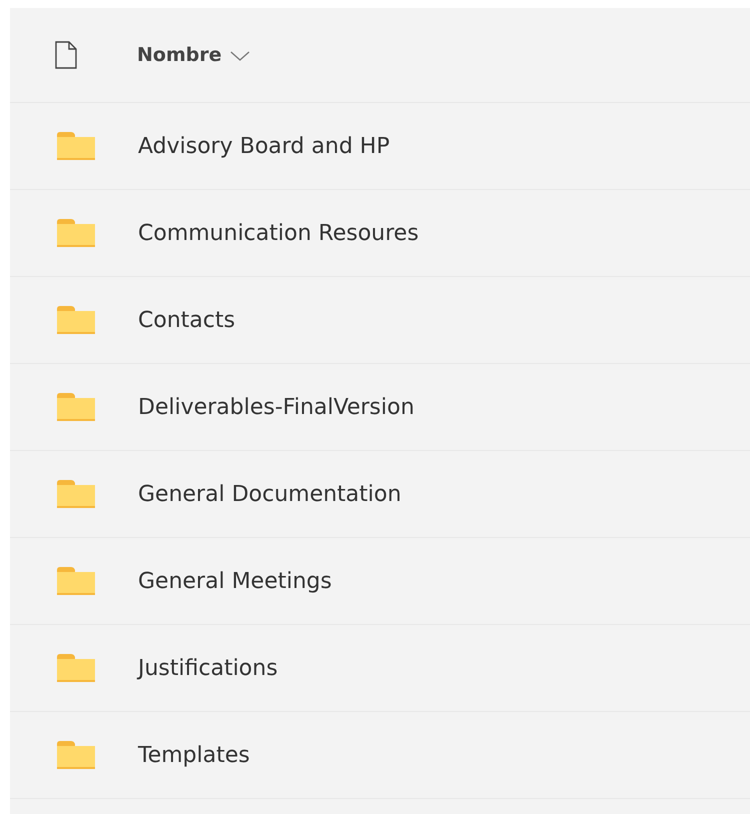  What do you see at coordinates (66, 55) in the screenshot?
I see `document-icon` at bounding box center [66, 55].